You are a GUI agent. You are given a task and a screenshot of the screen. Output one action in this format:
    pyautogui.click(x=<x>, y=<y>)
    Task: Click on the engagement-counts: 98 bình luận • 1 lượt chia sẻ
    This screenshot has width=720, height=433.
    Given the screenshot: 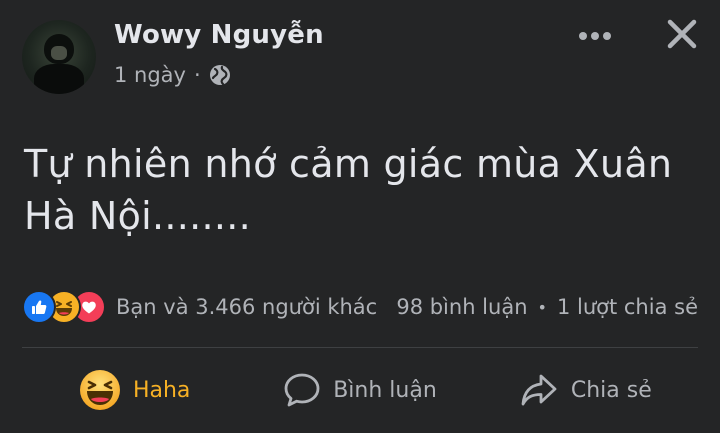 What is the action you would take?
    pyautogui.click(x=547, y=307)
    